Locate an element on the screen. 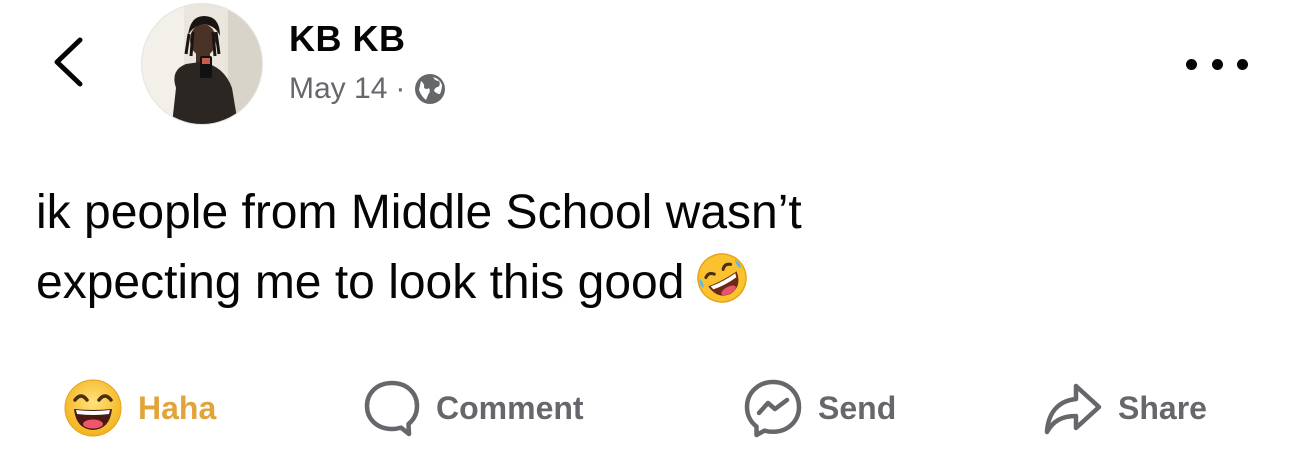 The image size is (1290, 470). author-name: KB KB is located at coordinates (347, 39).